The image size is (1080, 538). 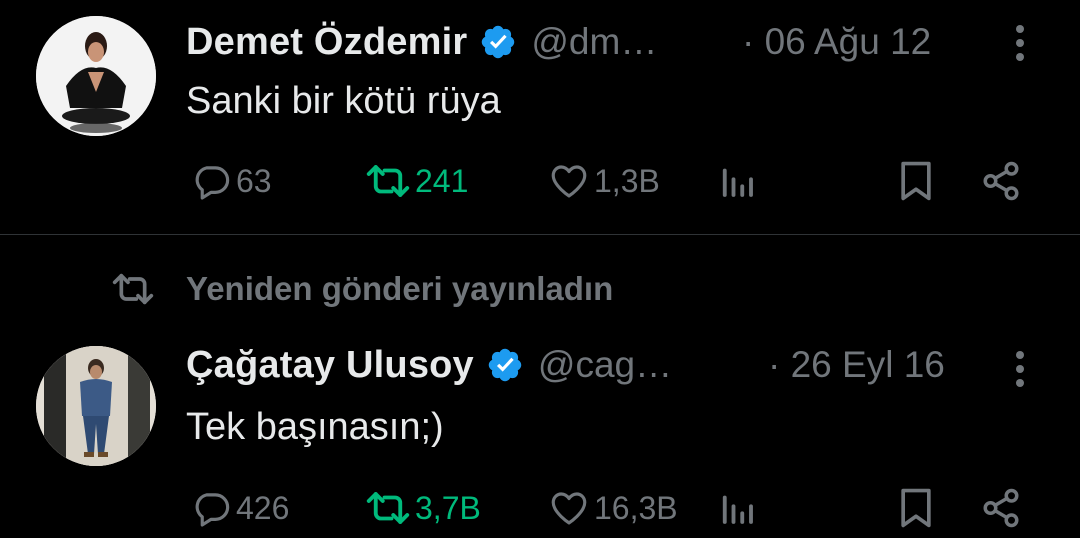 I want to click on tweet-date: · 06 Ağu 12, so click(x=836, y=42).